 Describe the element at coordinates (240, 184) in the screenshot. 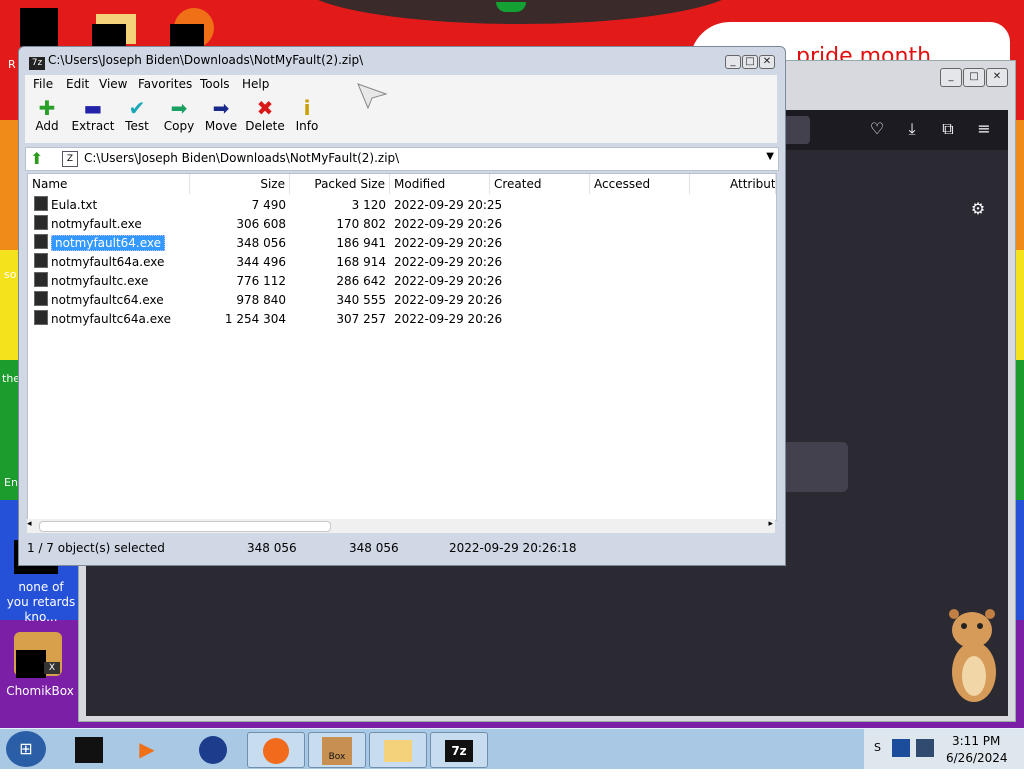

I see `column-header-size: Size` at that location.